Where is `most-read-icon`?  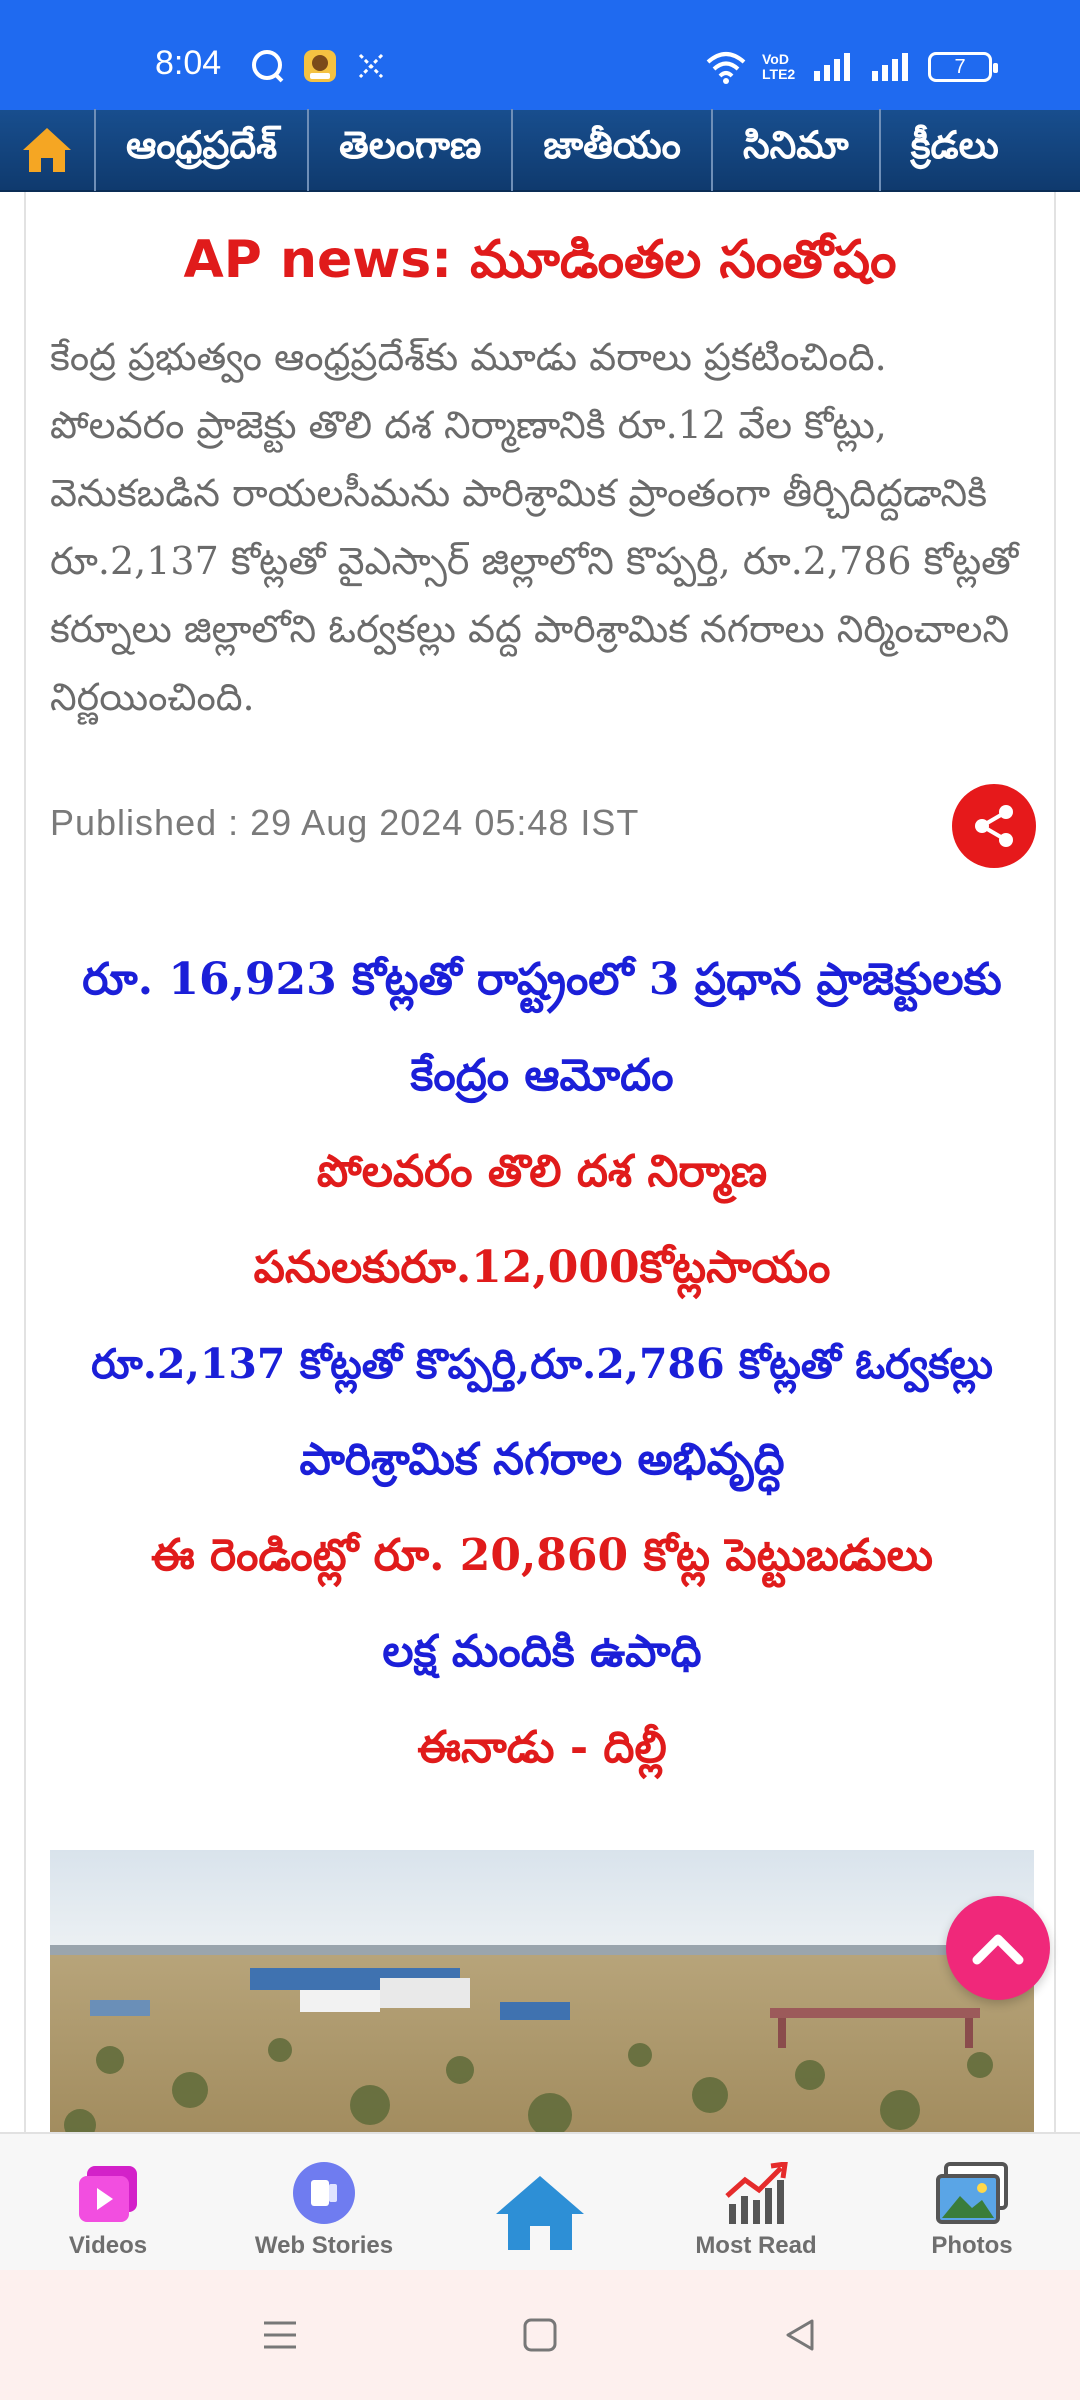
most-read-icon is located at coordinates (756, 2193).